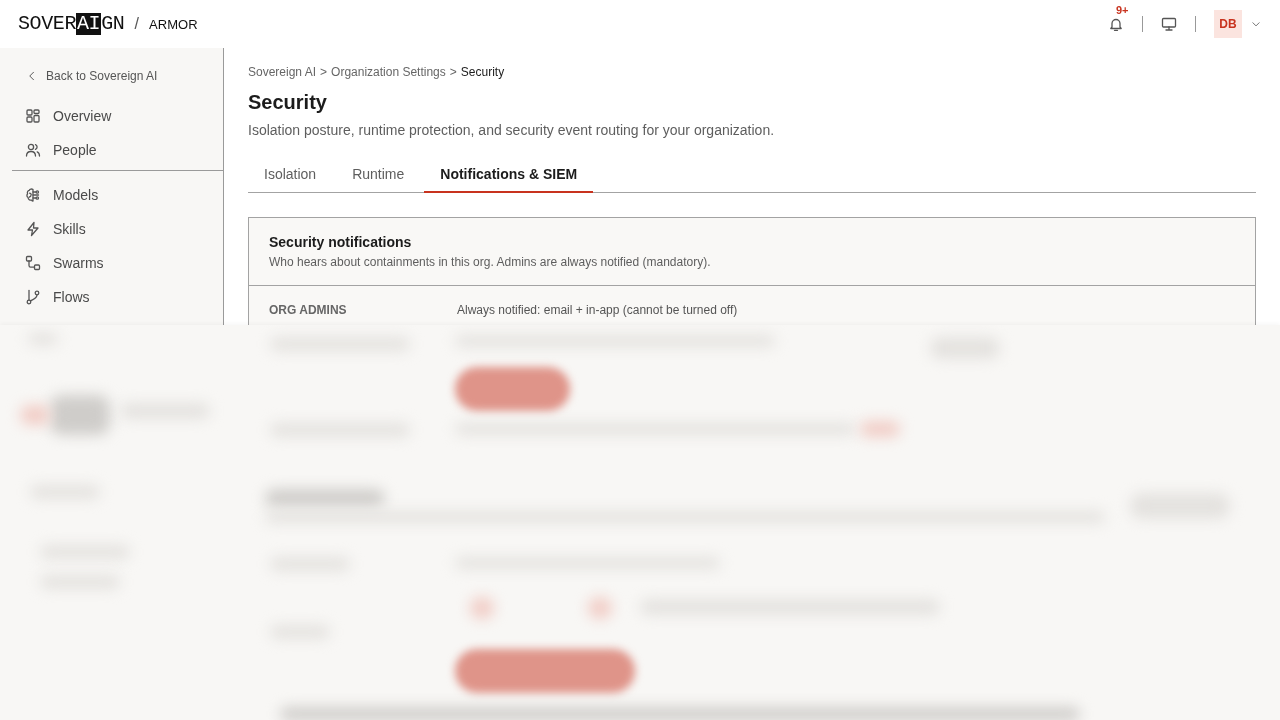 This screenshot has height=720, width=1280. What do you see at coordinates (388, 72) in the screenshot?
I see `breadcrumb-link: Organization Settings` at bounding box center [388, 72].